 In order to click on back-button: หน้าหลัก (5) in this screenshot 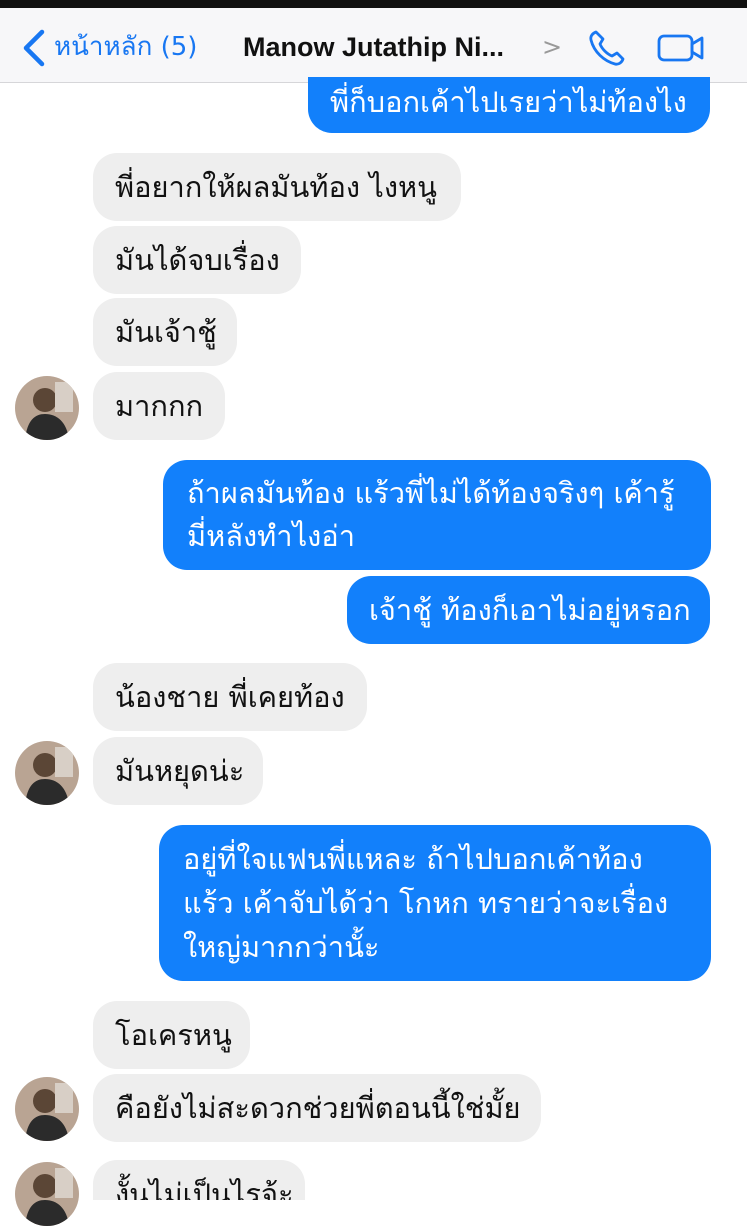, I will do `click(125, 47)`.